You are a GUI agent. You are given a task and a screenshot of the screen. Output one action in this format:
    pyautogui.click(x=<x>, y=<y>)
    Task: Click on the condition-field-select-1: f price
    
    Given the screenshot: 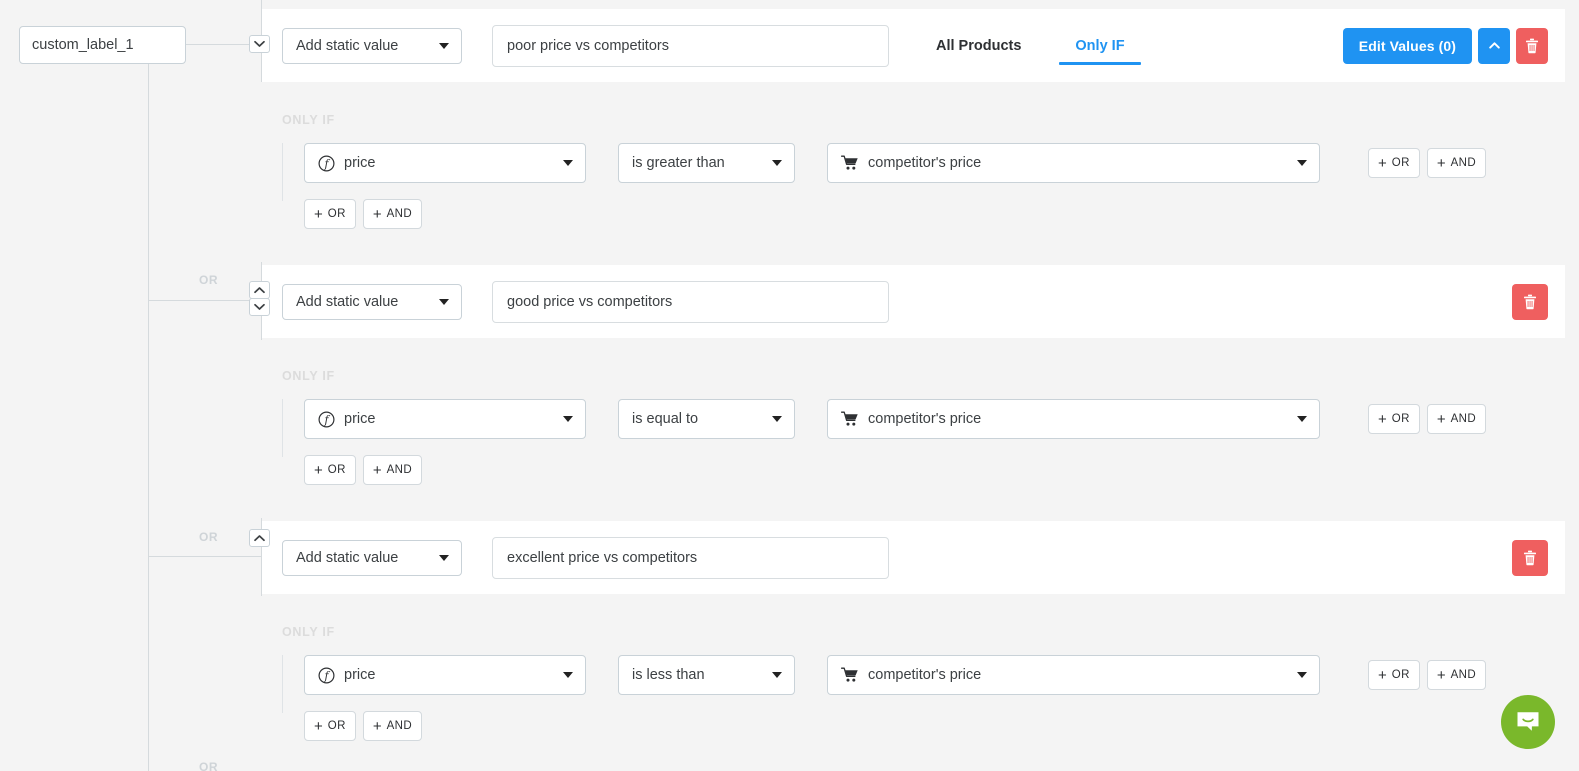 What is the action you would take?
    pyautogui.click(x=445, y=163)
    